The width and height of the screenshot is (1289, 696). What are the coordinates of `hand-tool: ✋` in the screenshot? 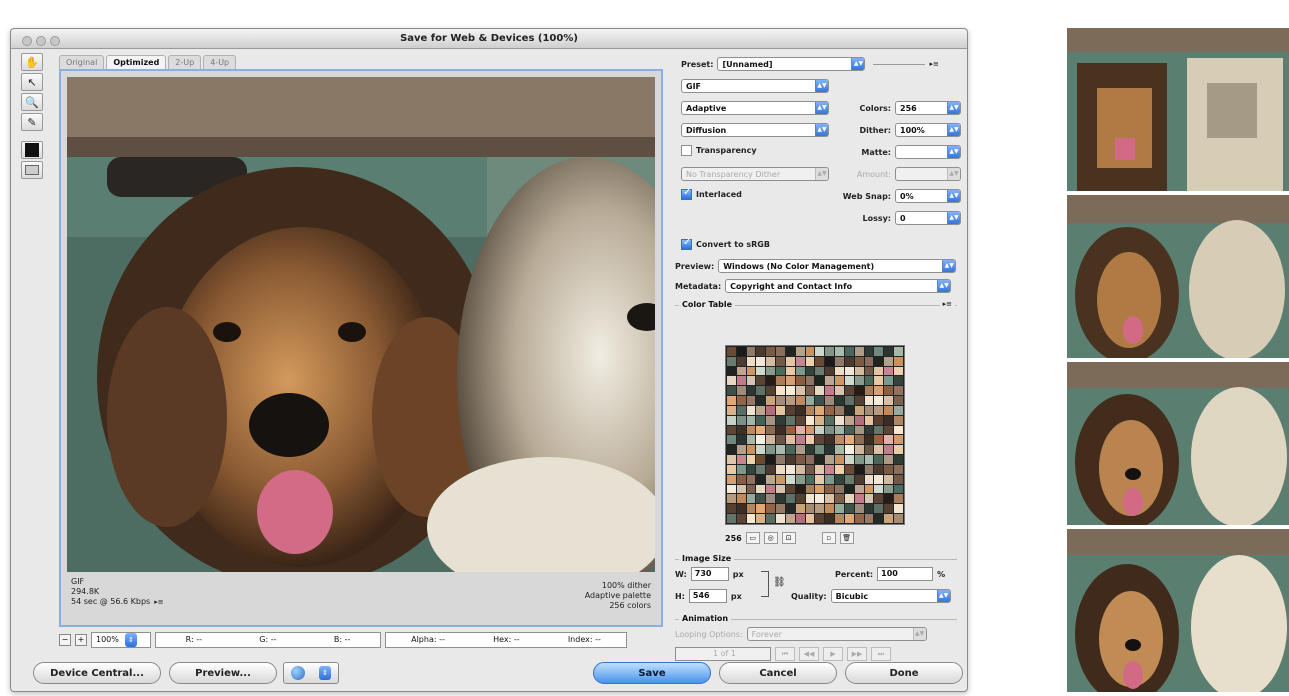 It's located at (32, 62).